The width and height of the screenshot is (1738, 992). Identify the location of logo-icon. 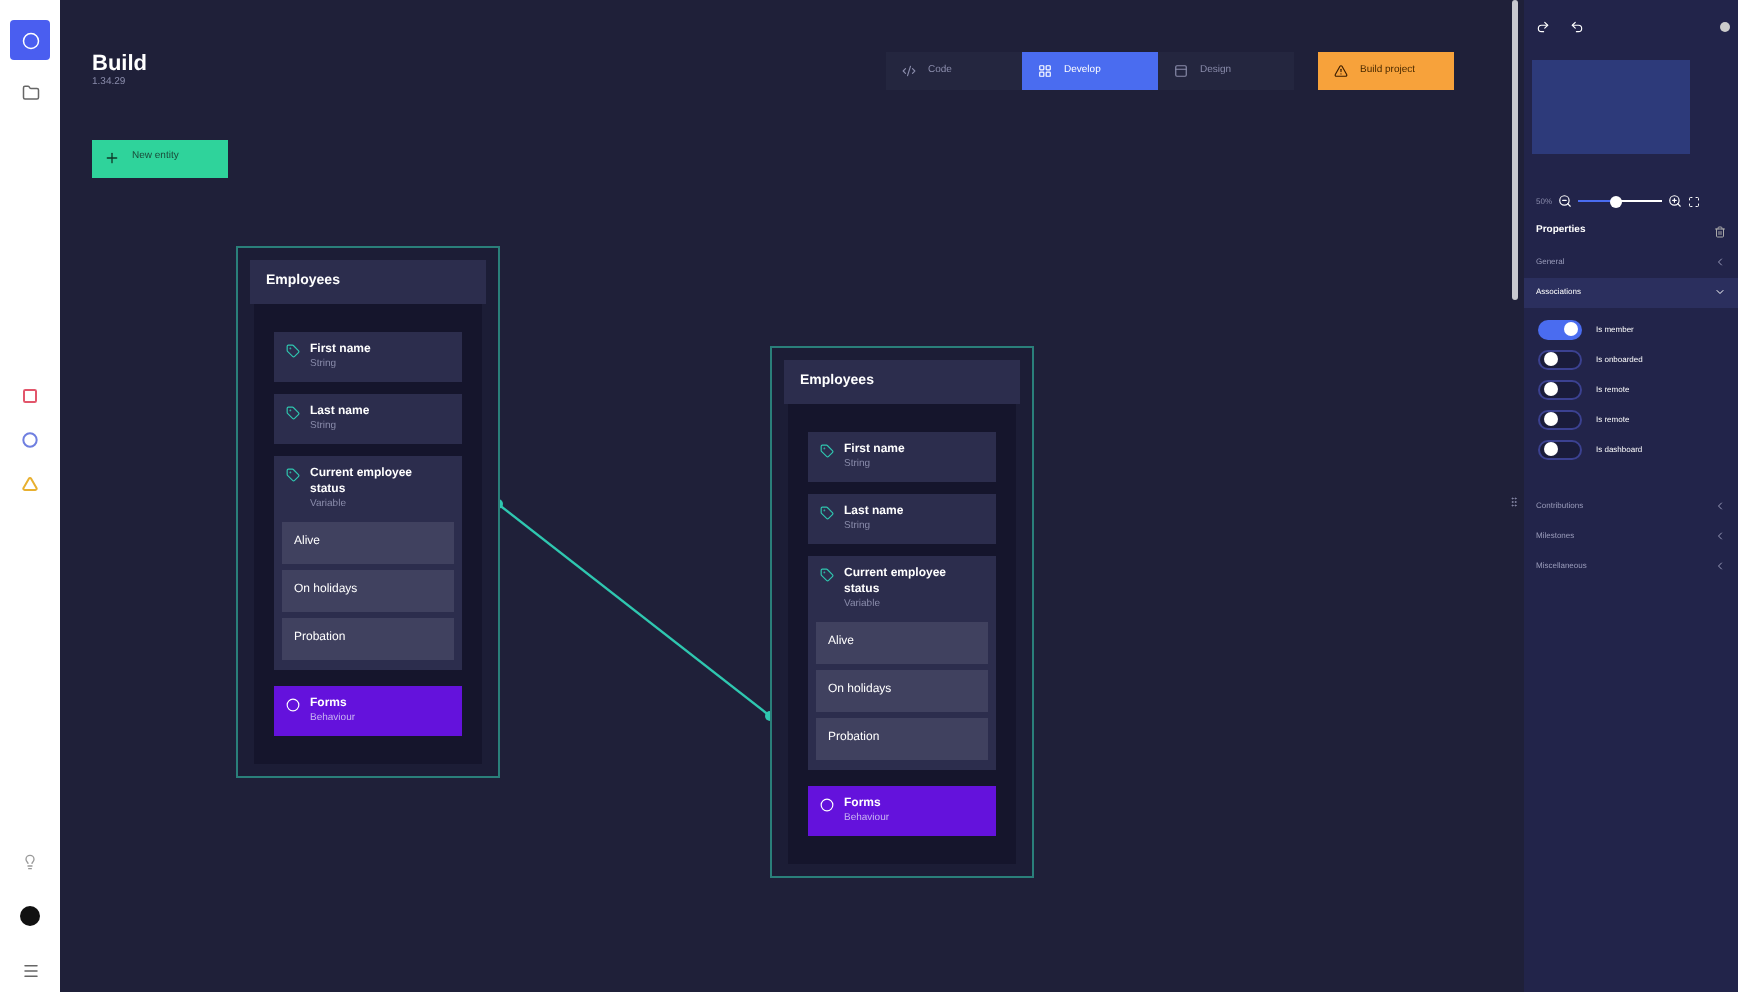
(30, 40).